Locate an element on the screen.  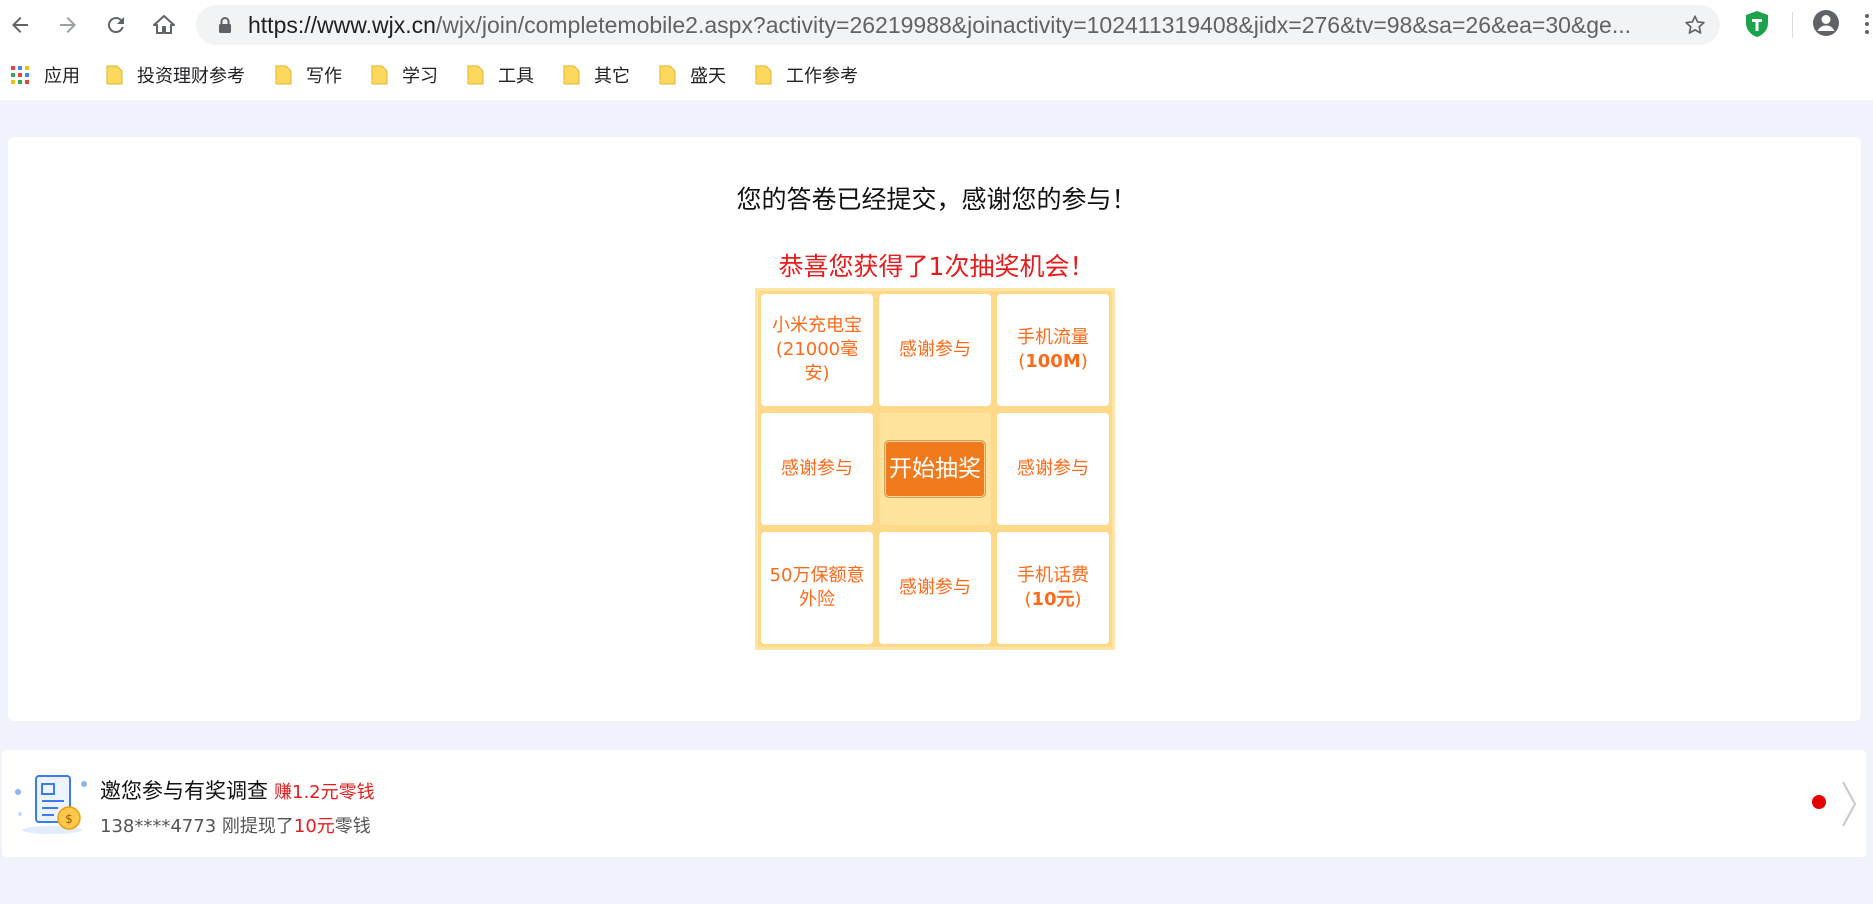
bookmark-label: 应用 is located at coordinates (62, 76).